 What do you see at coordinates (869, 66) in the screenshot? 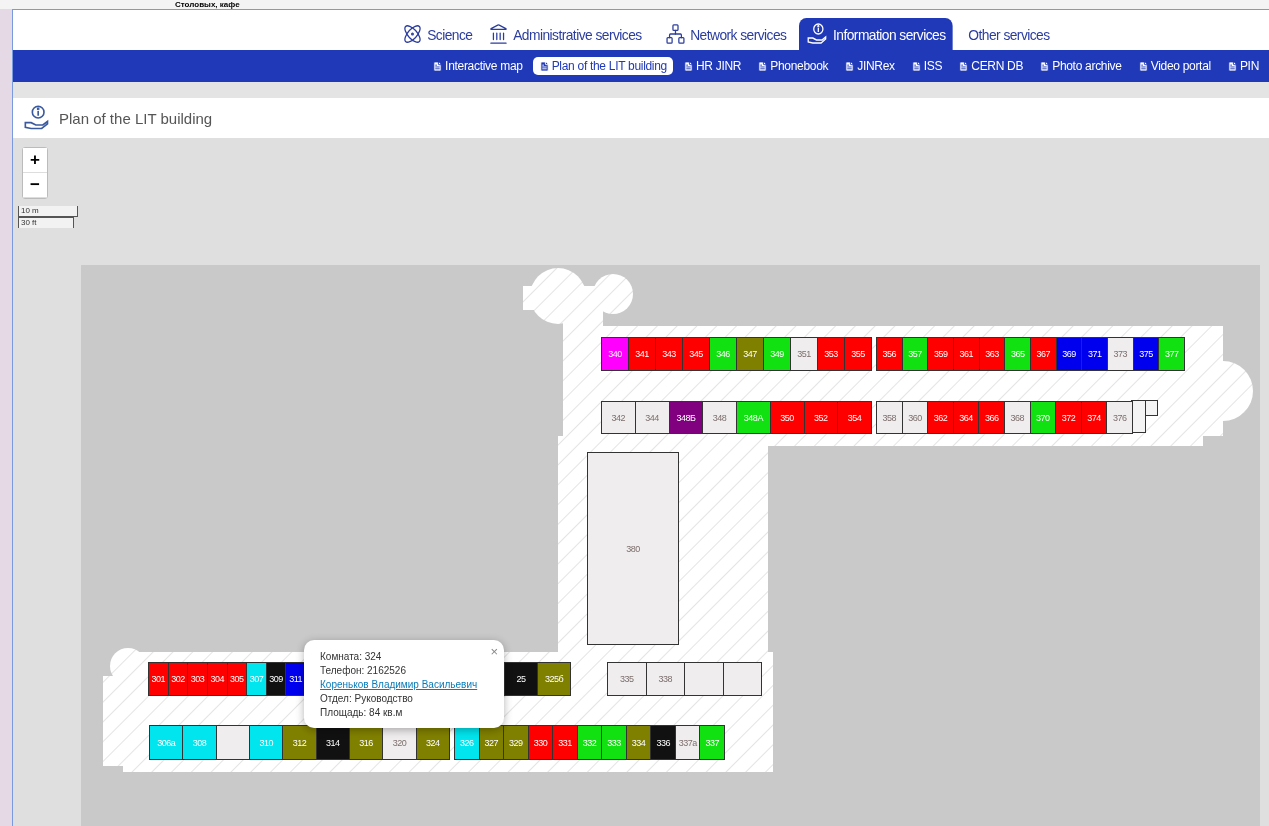
I see `sub-nav-link: JINRex` at bounding box center [869, 66].